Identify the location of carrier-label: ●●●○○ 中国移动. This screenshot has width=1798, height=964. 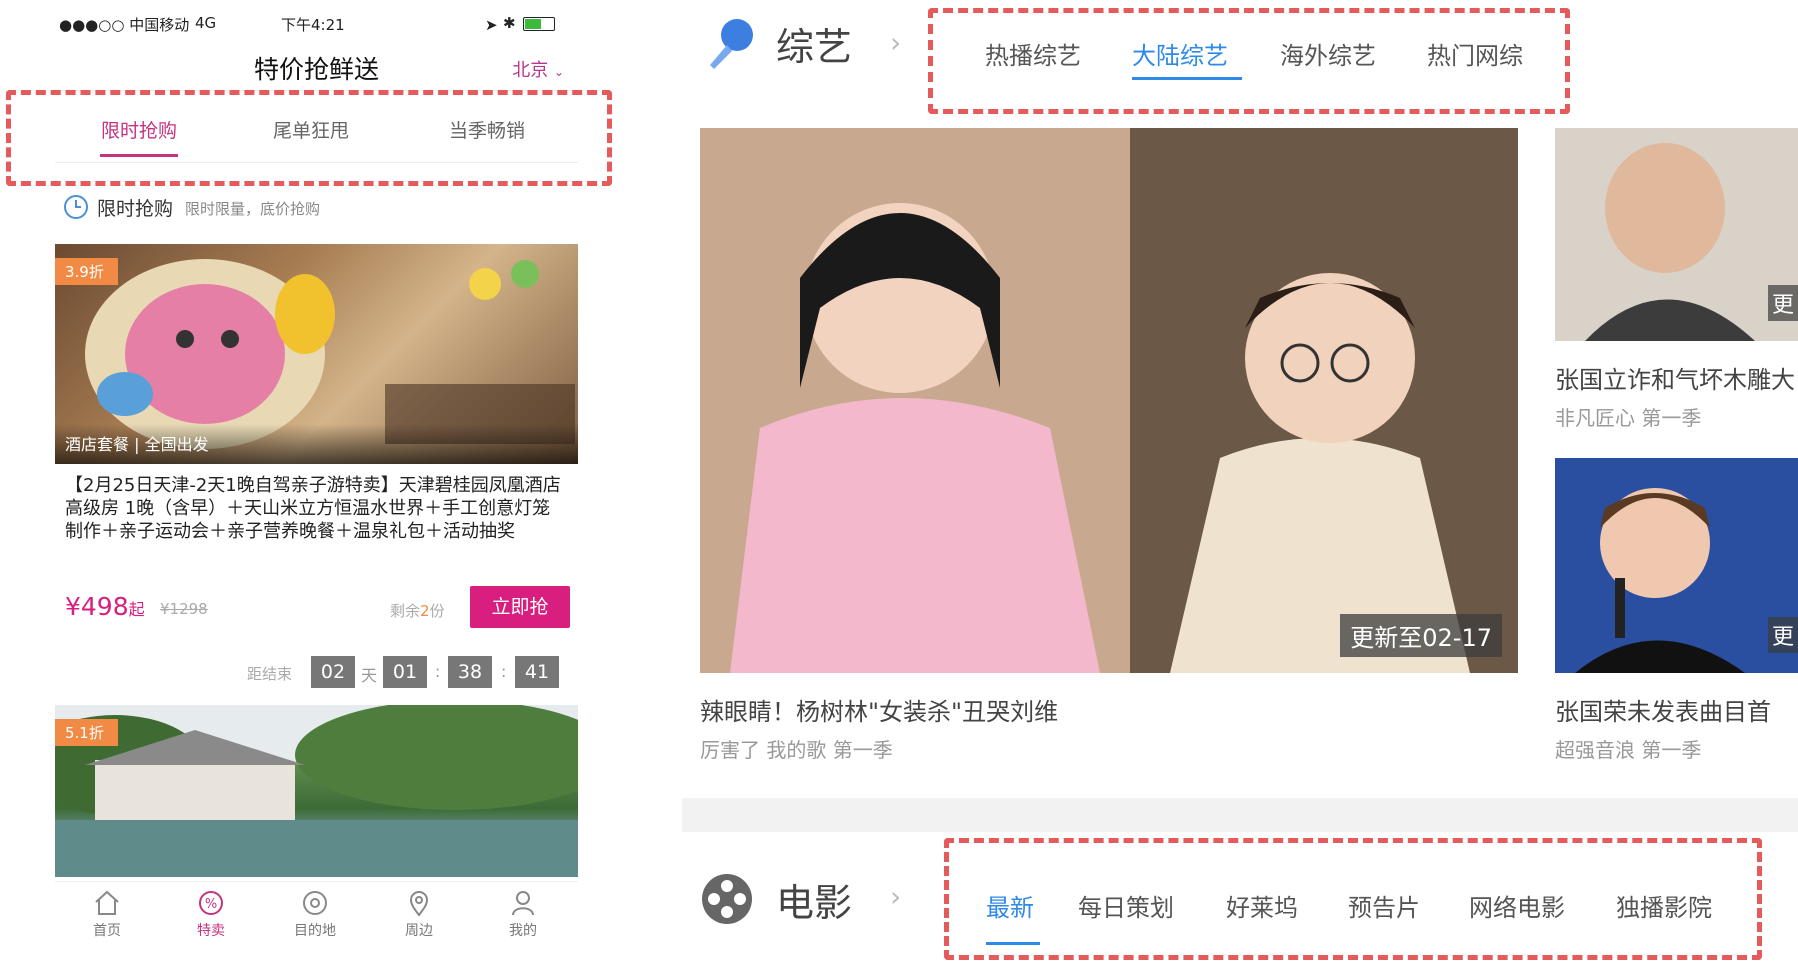
(124, 25).